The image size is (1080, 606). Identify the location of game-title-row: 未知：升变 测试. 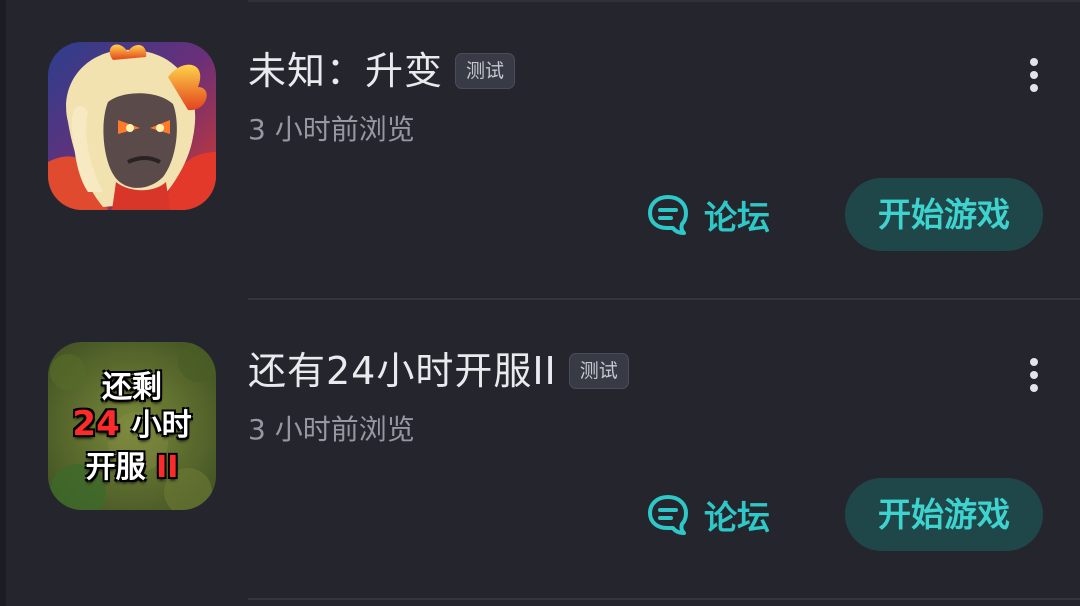
(382, 71).